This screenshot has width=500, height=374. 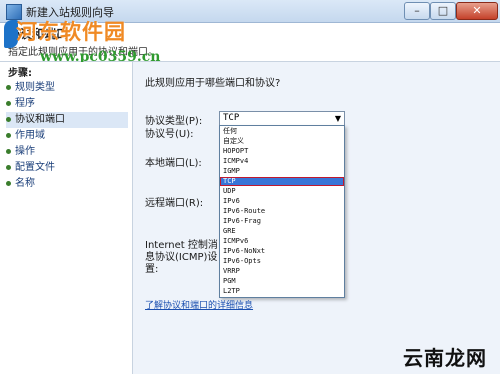 What do you see at coordinates (67, 88) in the screenshot?
I see `step-rule-type: 规则类型` at bounding box center [67, 88].